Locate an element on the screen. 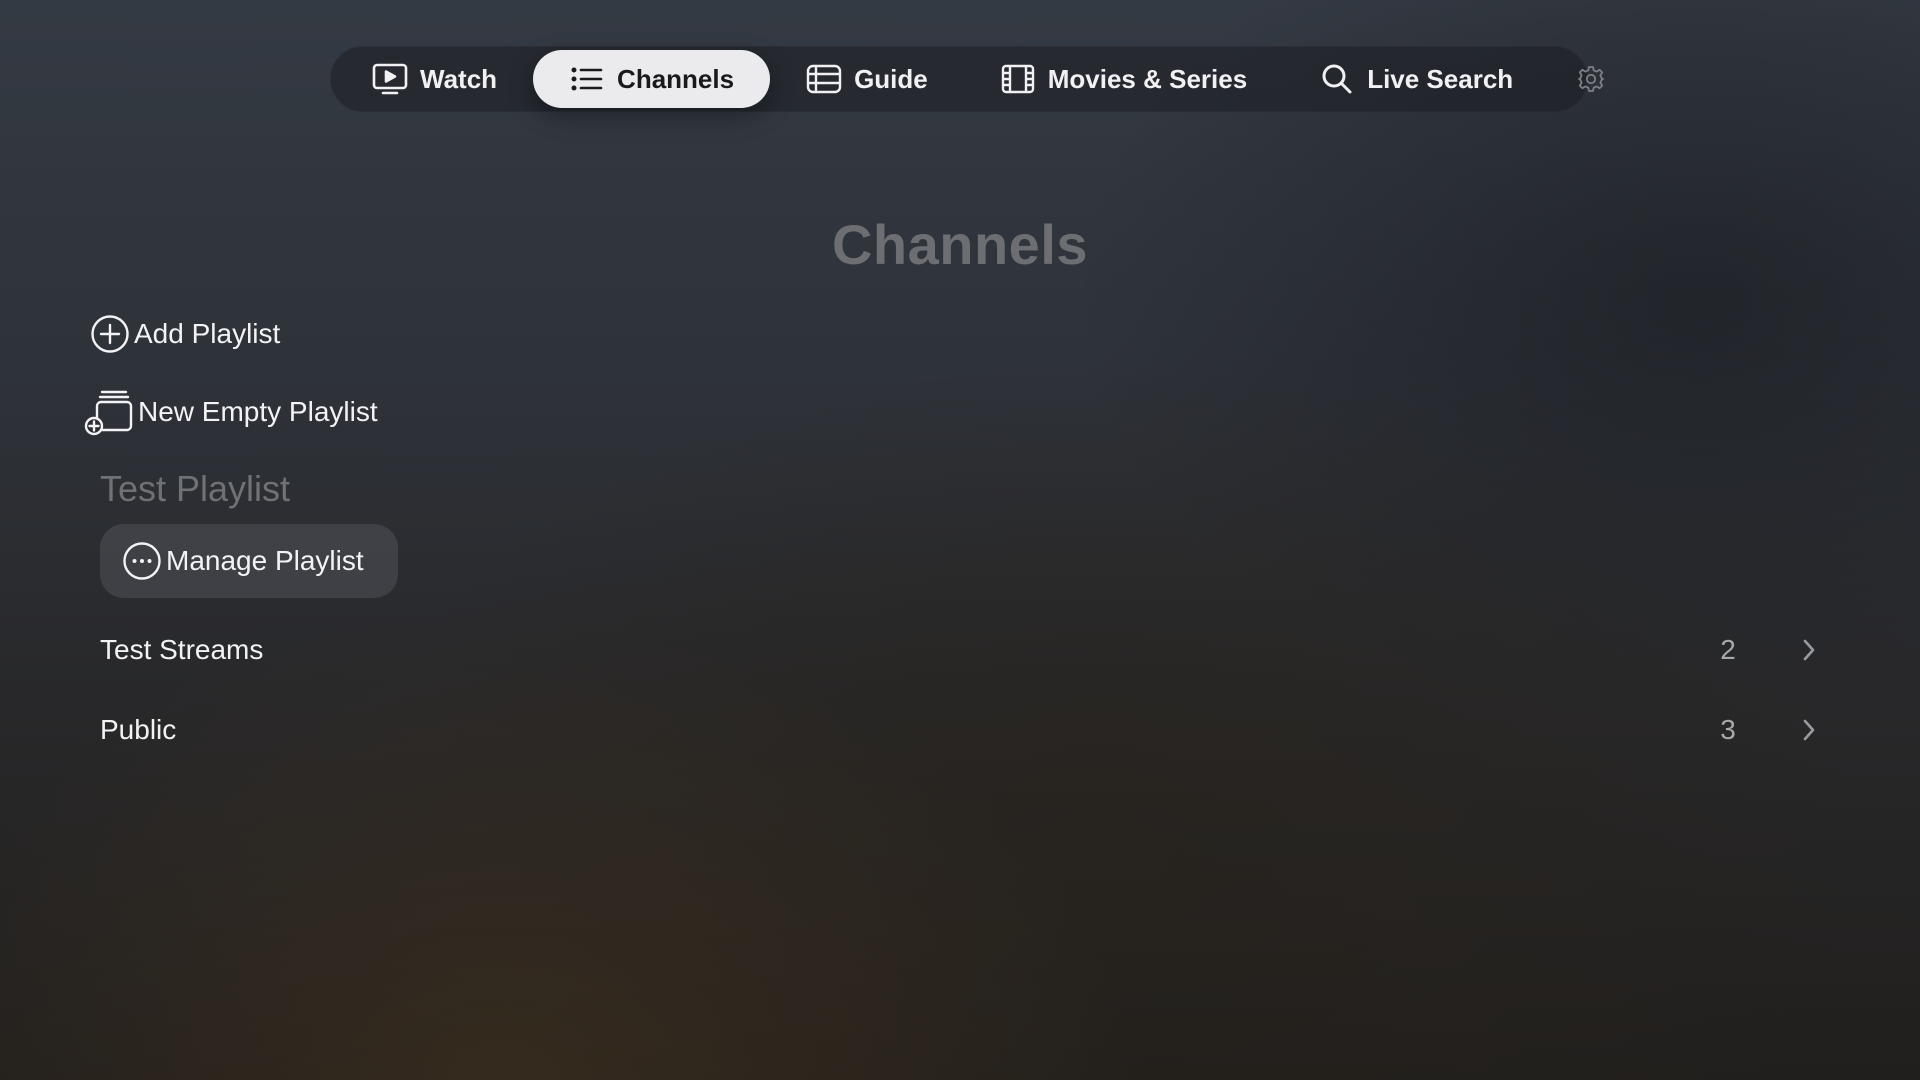 This screenshot has height=1080, width=1920. list-icon is located at coordinates (587, 79).